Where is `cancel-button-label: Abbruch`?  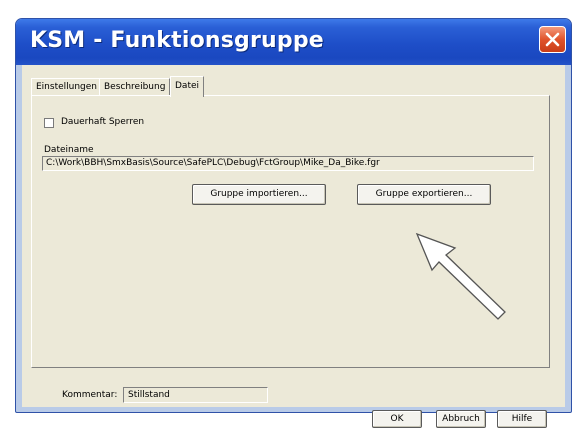 cancel-button-label: Abbruch is located at coordinates (461, 419).